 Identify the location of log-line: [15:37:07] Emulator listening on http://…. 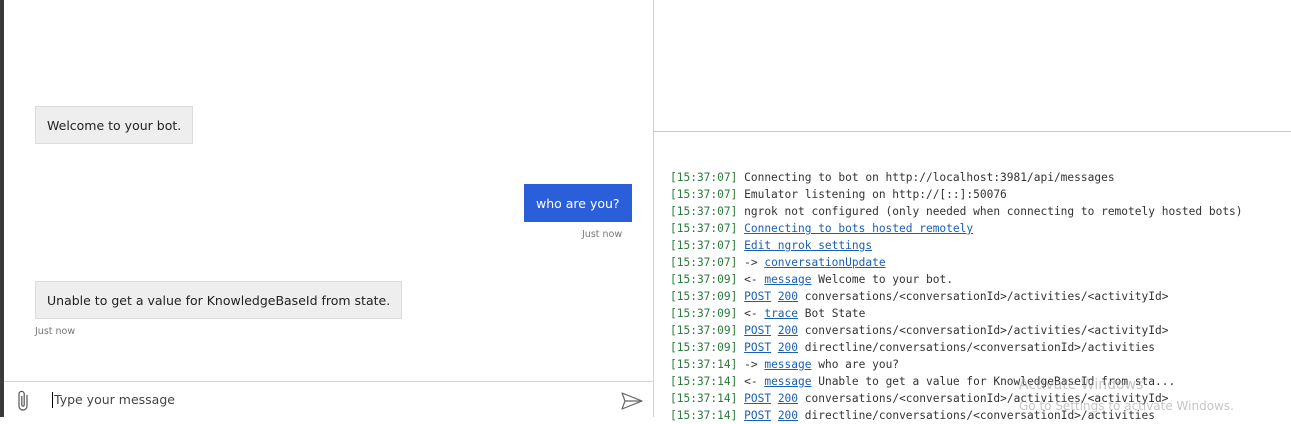
(956, 194).